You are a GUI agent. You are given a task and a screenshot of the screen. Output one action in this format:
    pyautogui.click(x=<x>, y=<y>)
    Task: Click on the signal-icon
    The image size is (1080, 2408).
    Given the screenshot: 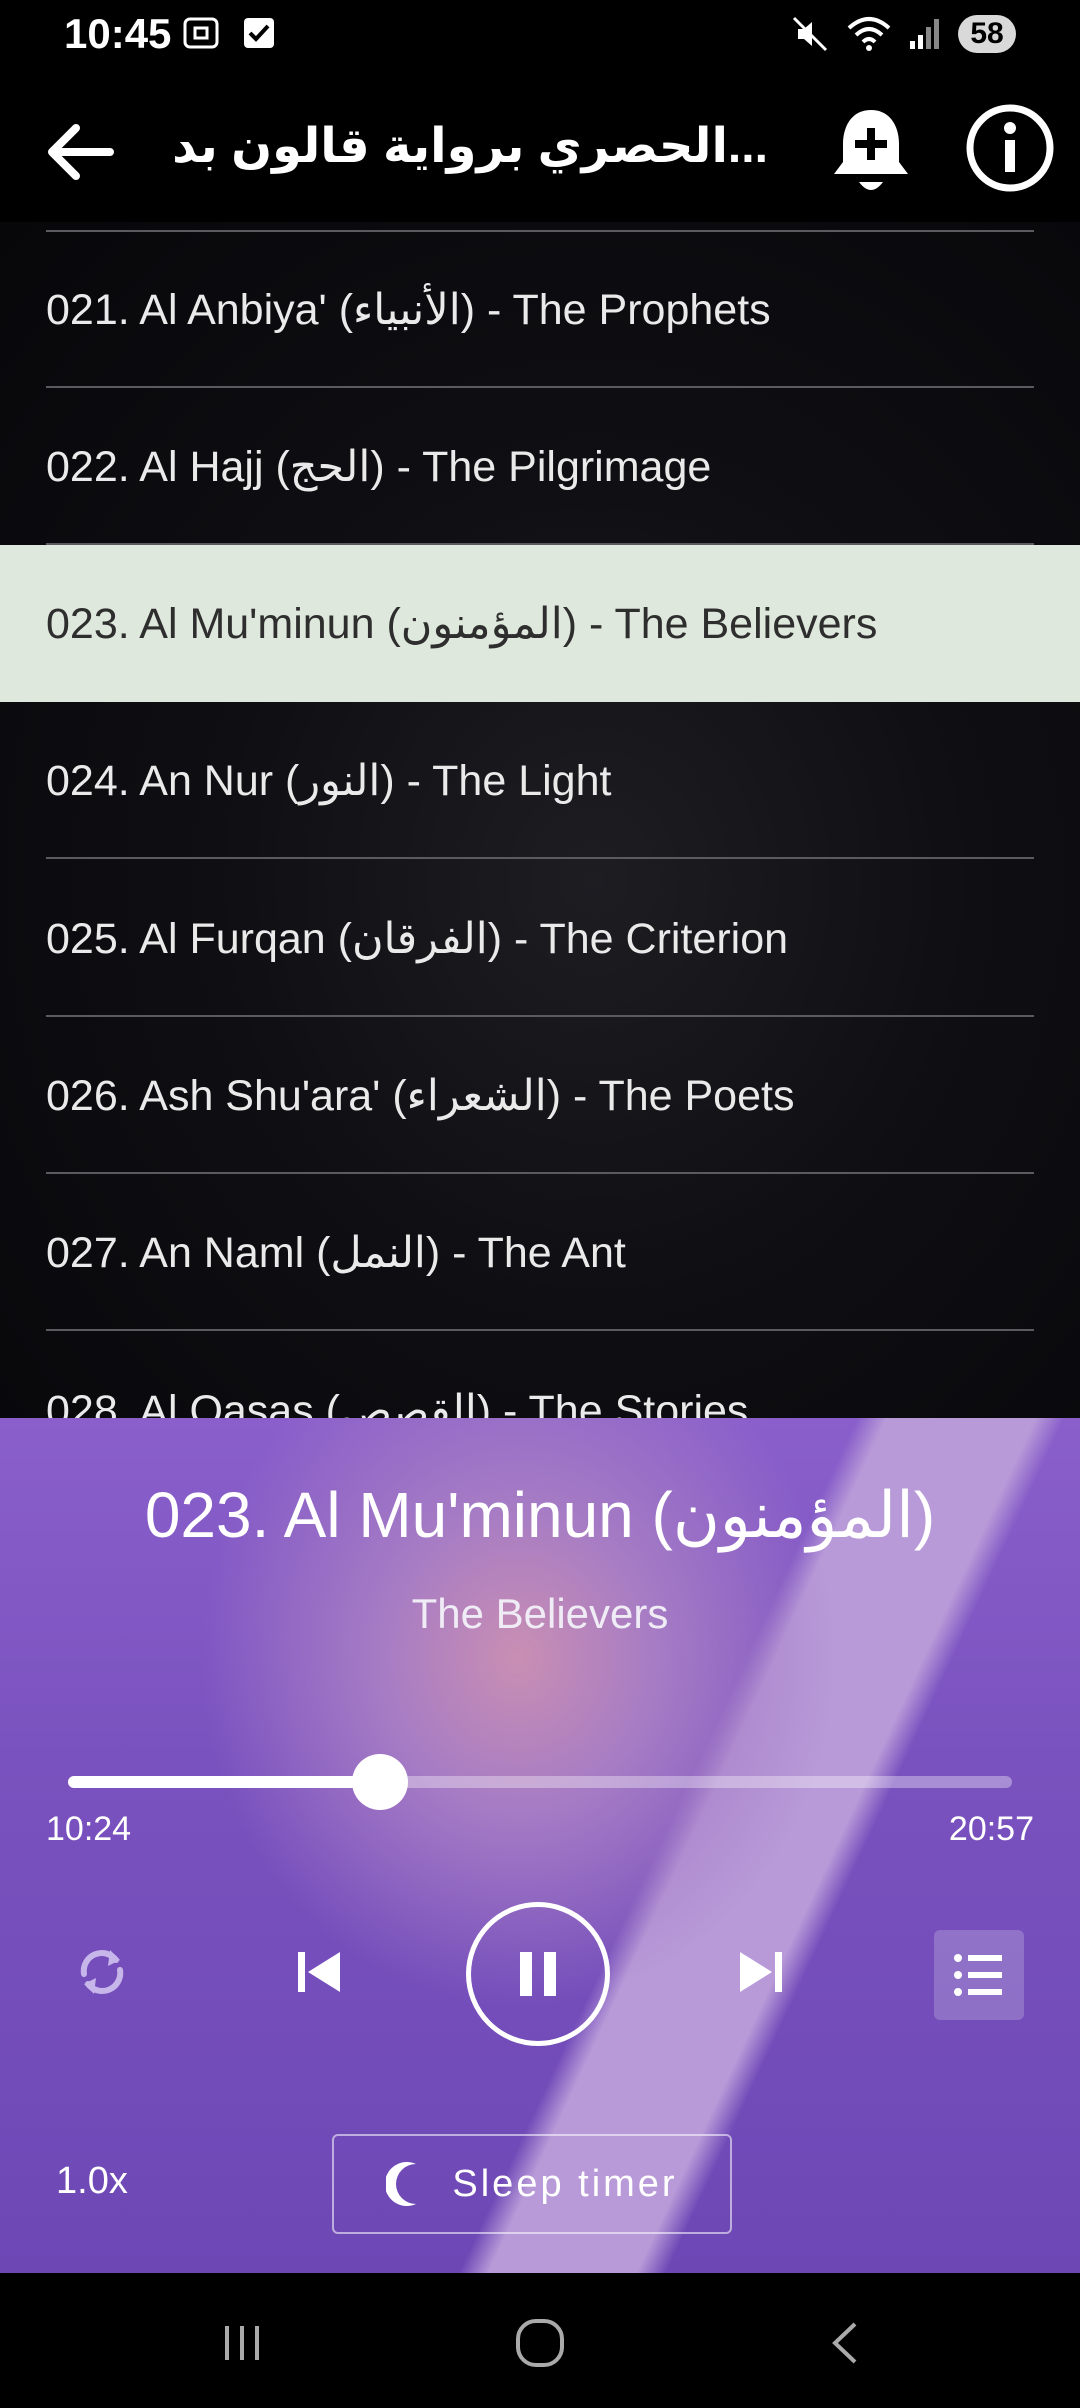 What is the action you would take?
    pyautogui.click(x=924, y=34)
    